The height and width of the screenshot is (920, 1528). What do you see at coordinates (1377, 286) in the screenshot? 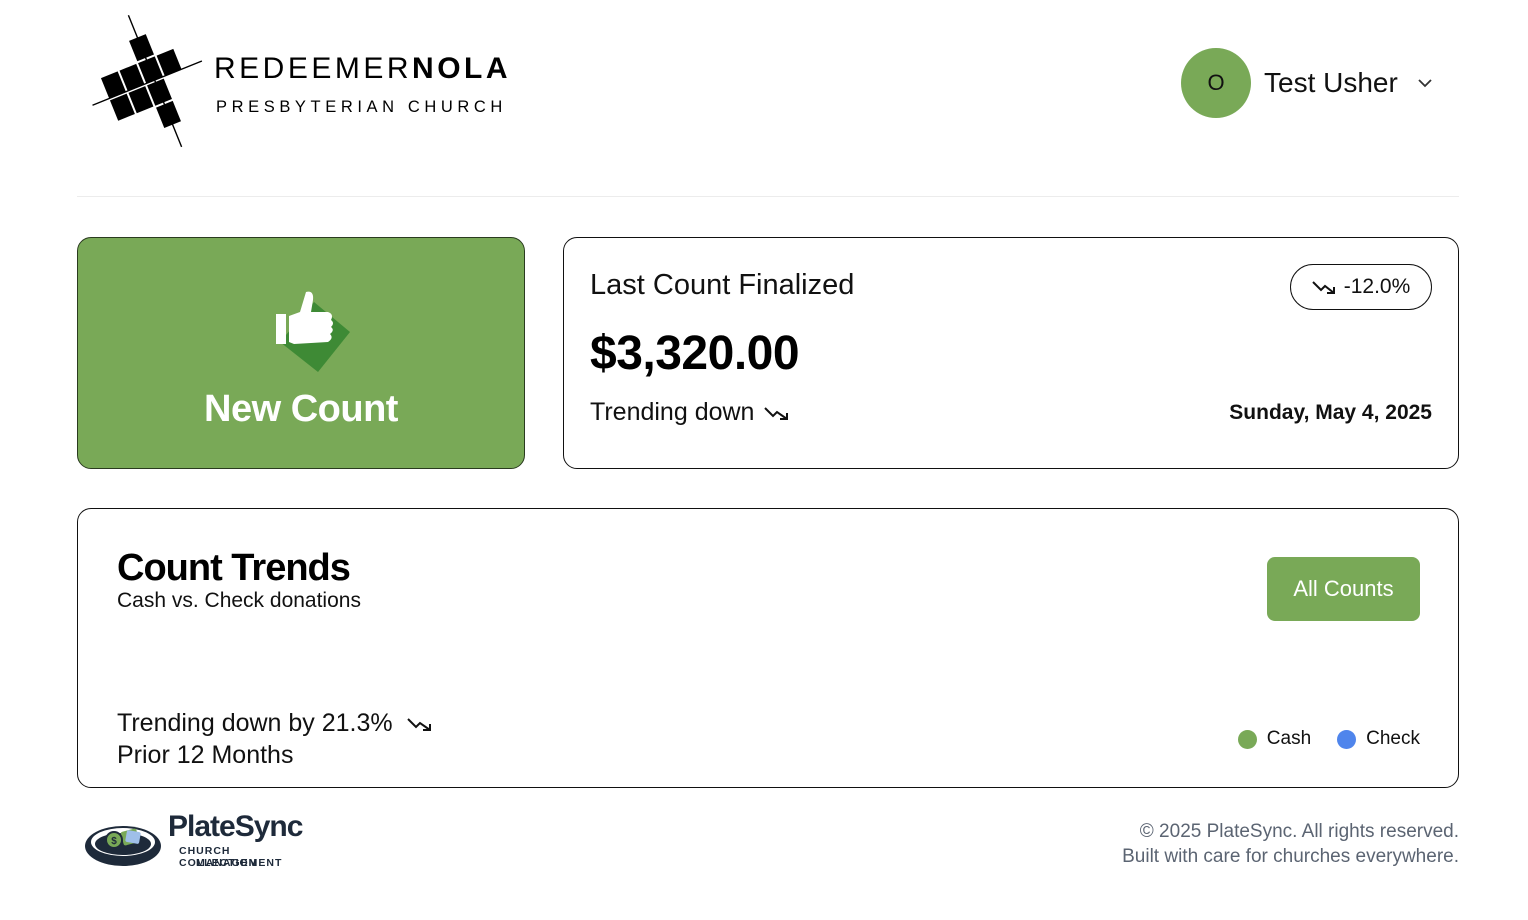
I see `change-badge-value: -12.0%` at bounding box center [1377, 286].